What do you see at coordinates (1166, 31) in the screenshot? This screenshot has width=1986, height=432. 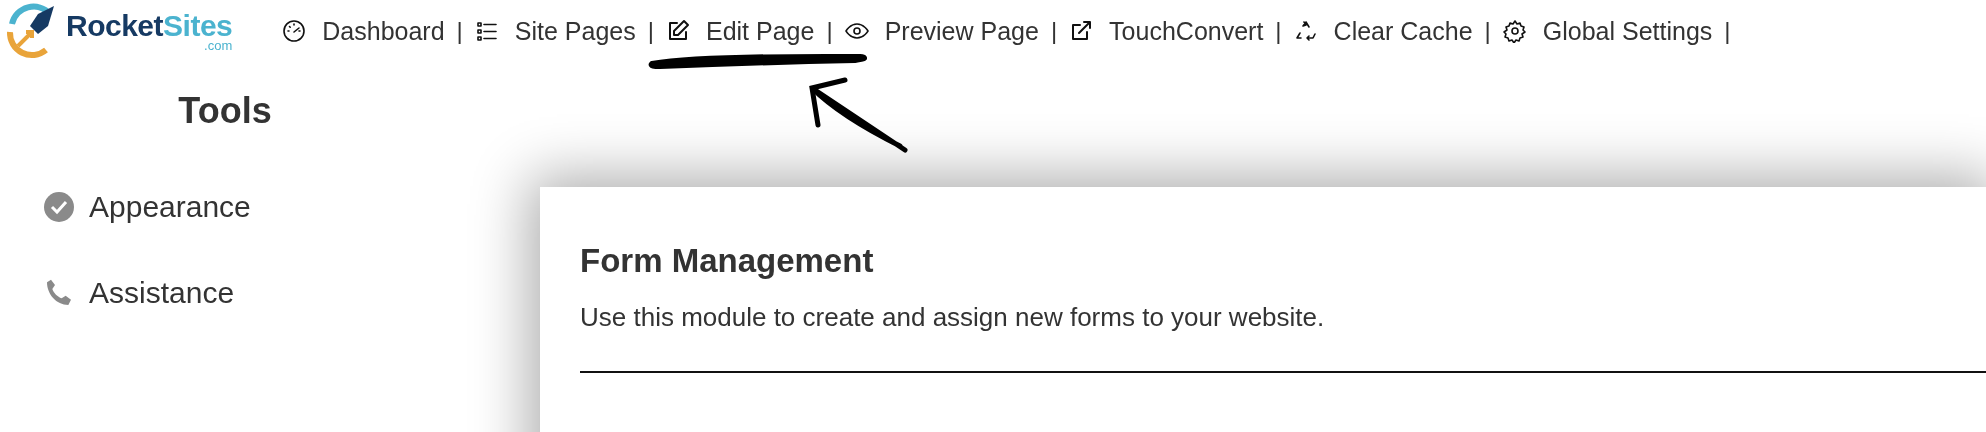 I see `nav-link: TouchConvert` at bounding box center [1166, 31].